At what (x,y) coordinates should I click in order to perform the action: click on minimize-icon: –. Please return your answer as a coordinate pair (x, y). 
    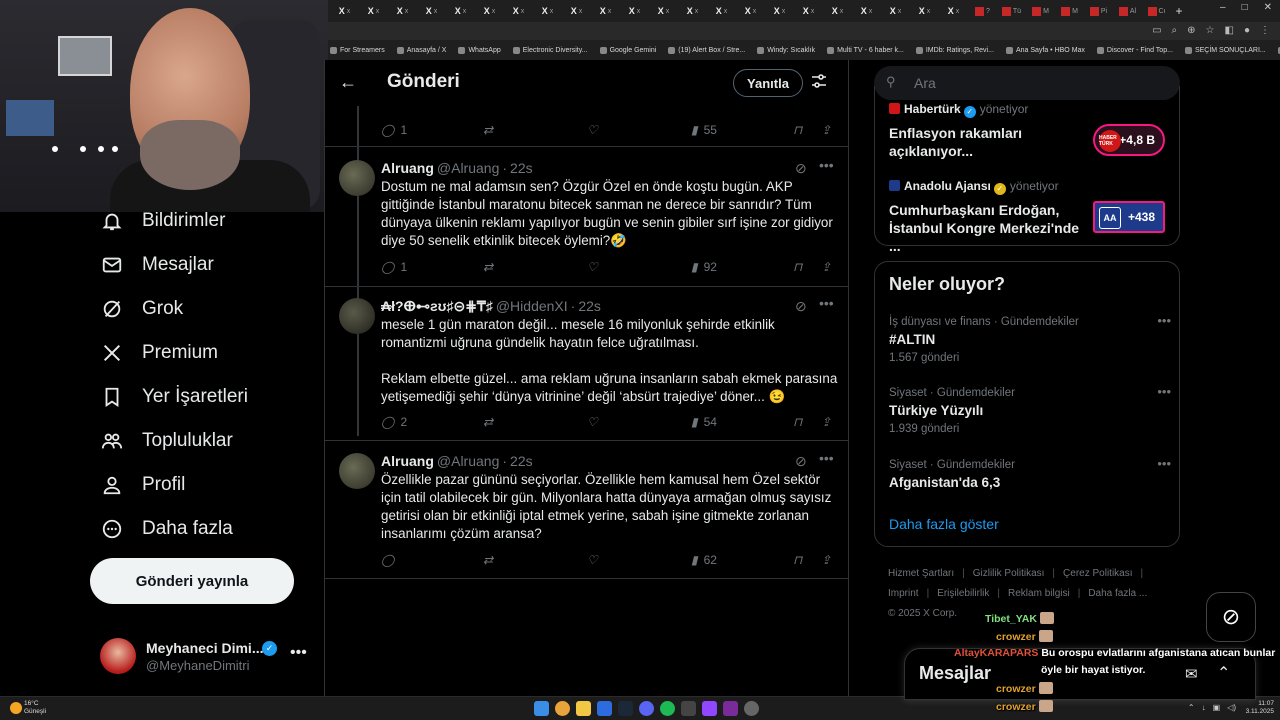
    Looking at the image, I should click on (1223, 7).